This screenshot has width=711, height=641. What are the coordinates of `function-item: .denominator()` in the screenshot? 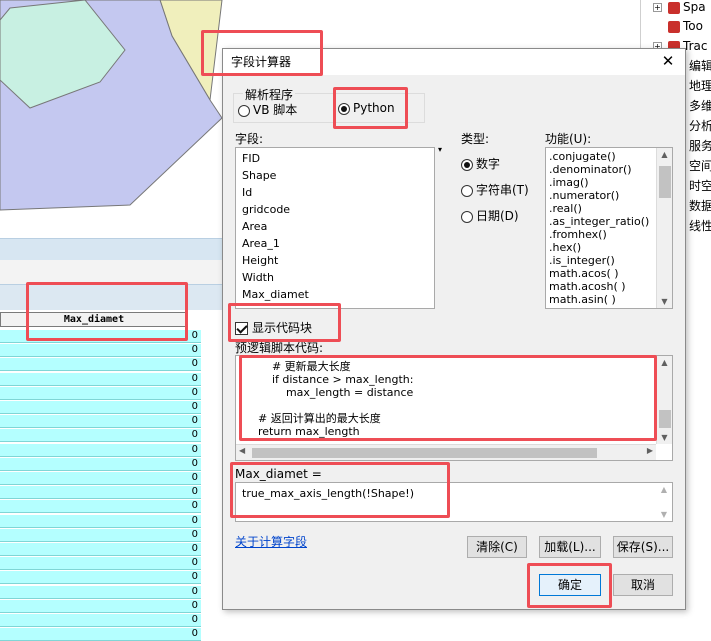 It's located at (590, 169).